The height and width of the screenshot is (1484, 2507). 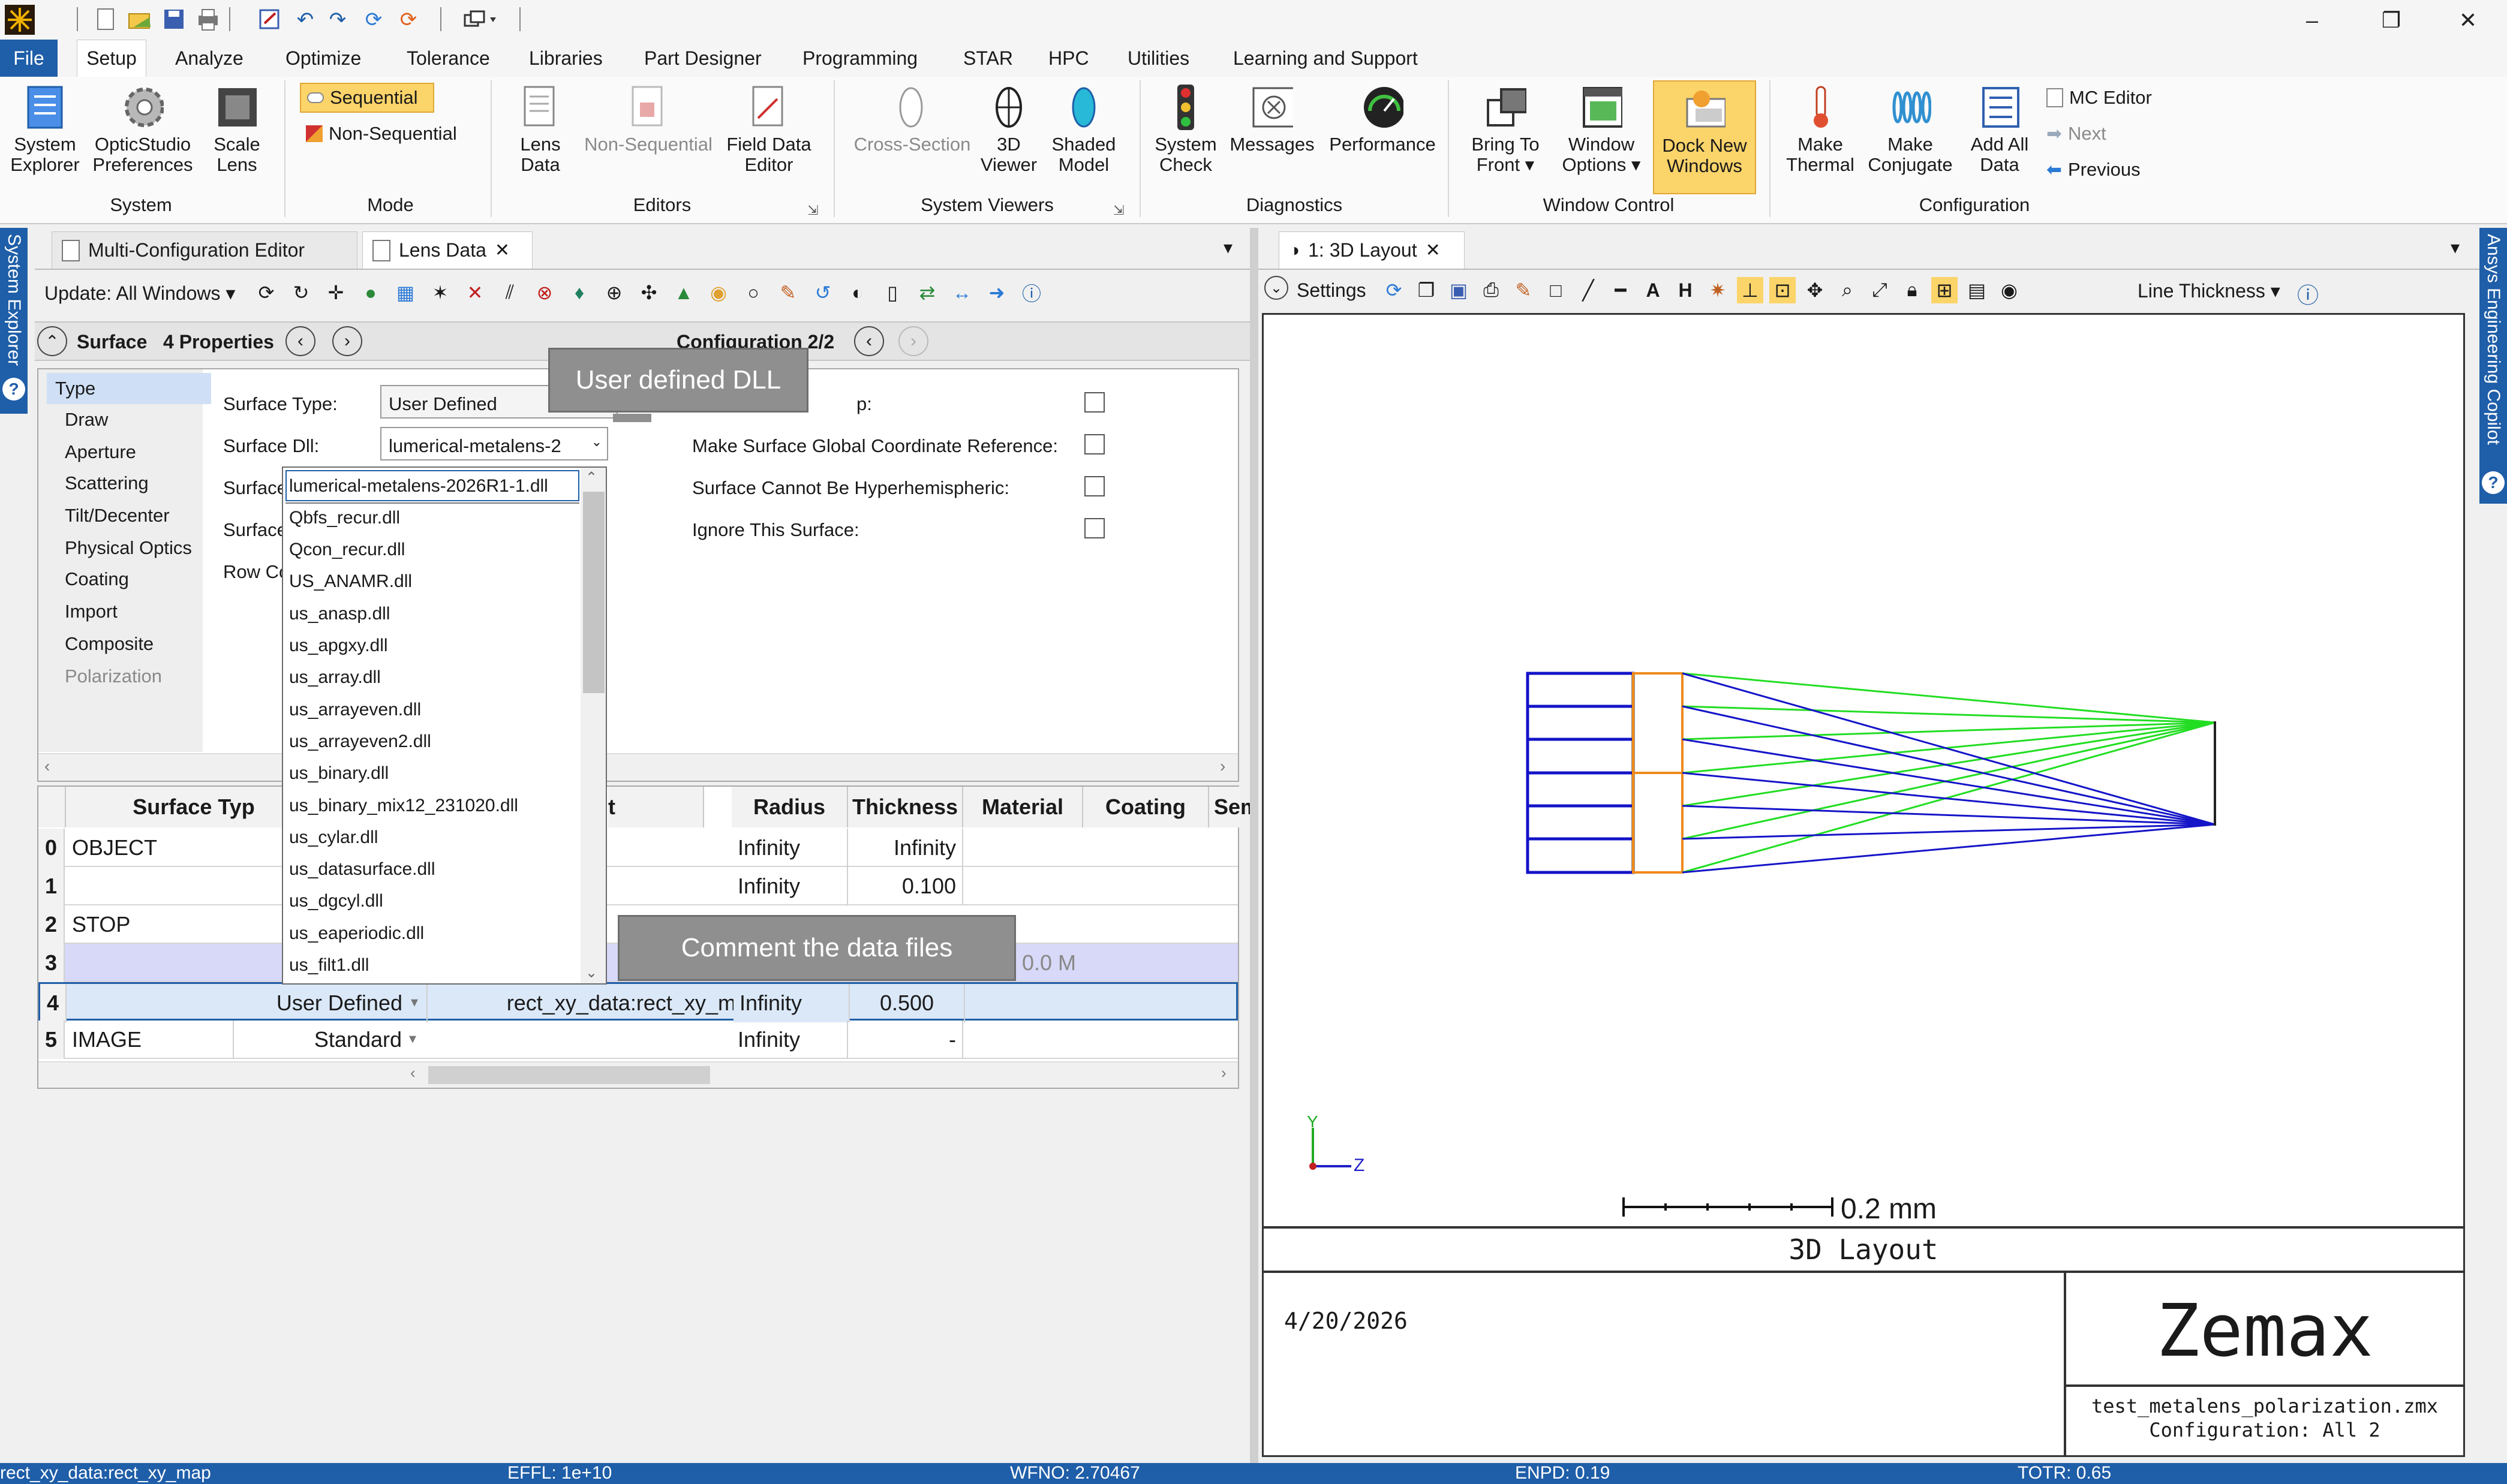 I want to click on viewers-launcher-icon: ⇲, so click(x=1118, y=210).